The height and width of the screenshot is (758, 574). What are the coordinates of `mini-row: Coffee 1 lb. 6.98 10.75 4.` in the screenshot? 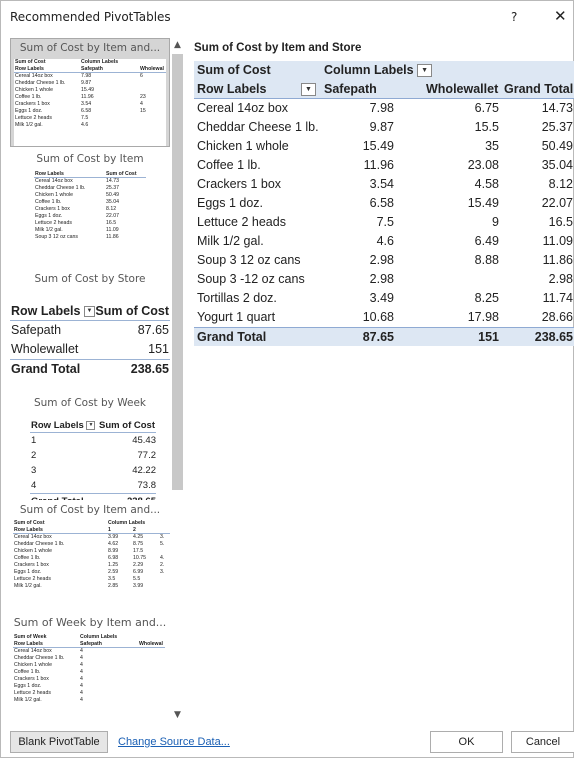 It's located at (91, 558).